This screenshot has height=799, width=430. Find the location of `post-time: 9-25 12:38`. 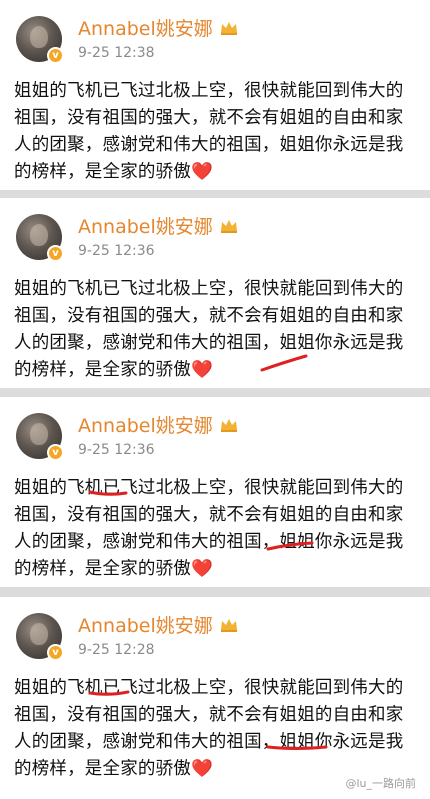

post-time: 9-25 12:38 is located at coordinates (116, 53).